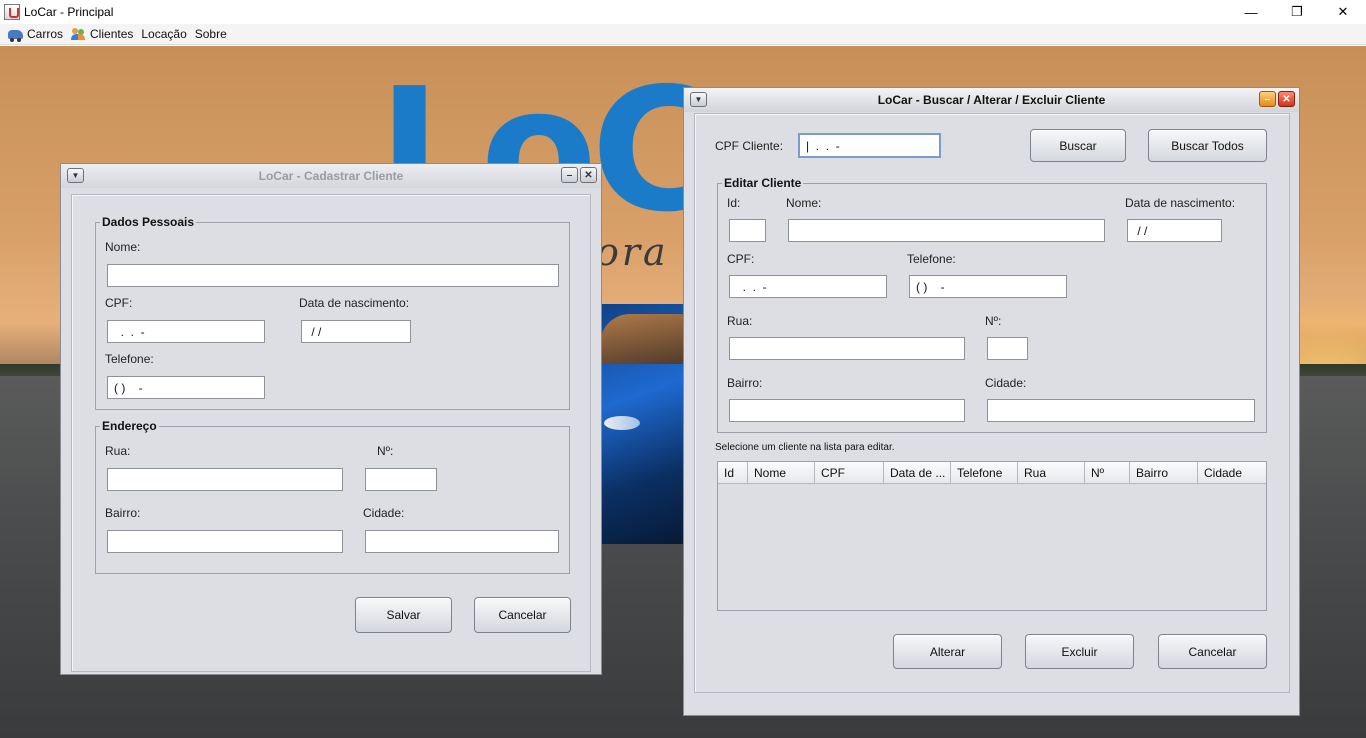  Describe the element at coordinates (403, 615) in the screenshot. I see `salvar-button: Salvar` at that location.